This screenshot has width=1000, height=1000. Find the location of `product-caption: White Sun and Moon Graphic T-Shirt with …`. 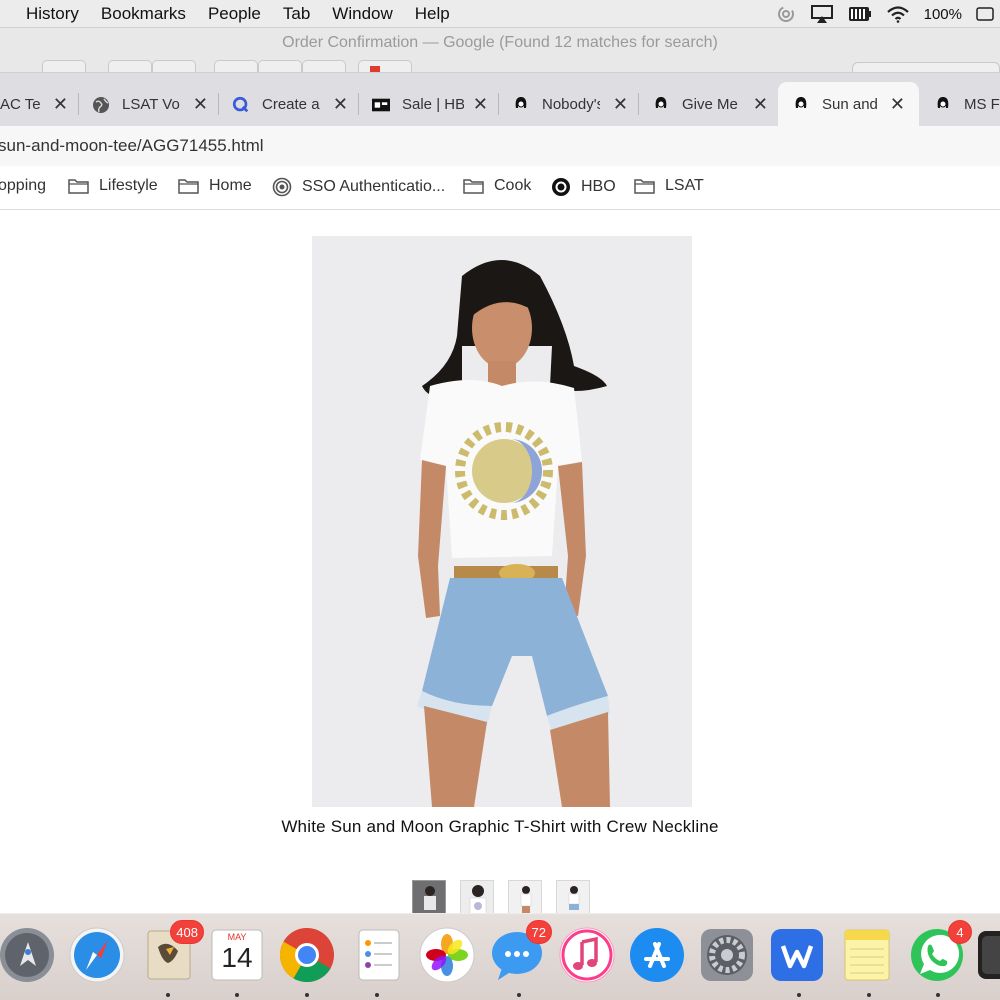

product-caption: White Sun and Moon Graphic T-Shirt with … is located at coordinates (500, 826).